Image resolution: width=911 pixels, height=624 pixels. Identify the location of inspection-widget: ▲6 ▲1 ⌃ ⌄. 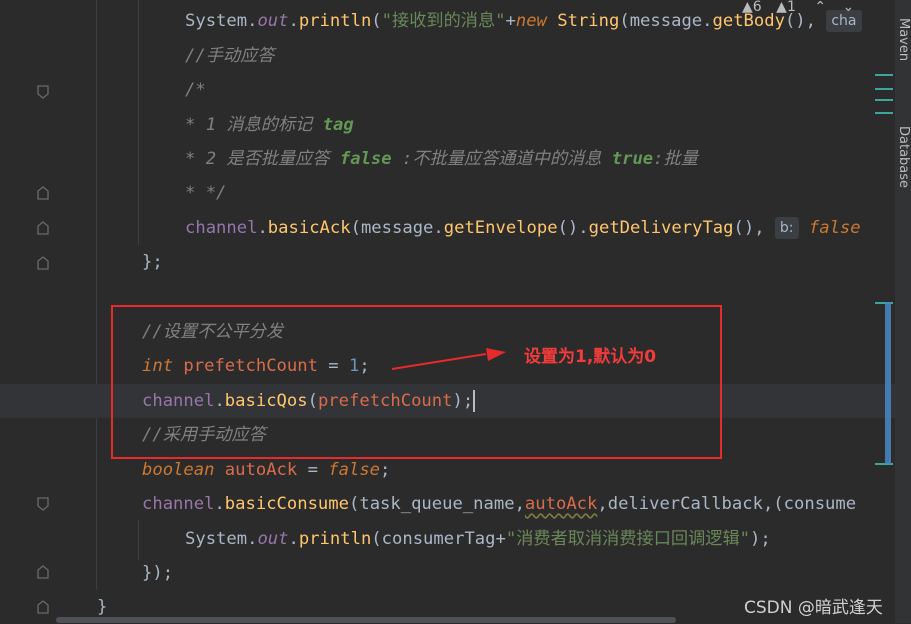
(798, 7).